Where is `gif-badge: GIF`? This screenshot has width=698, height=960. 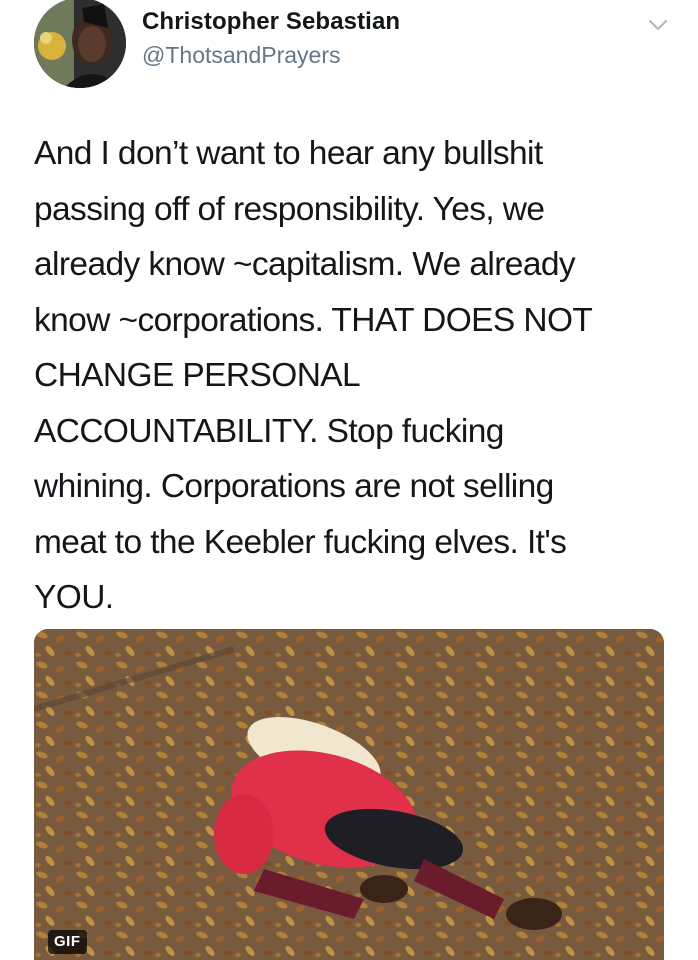
gif-badge: GIF is located at coordinates (67, 942).